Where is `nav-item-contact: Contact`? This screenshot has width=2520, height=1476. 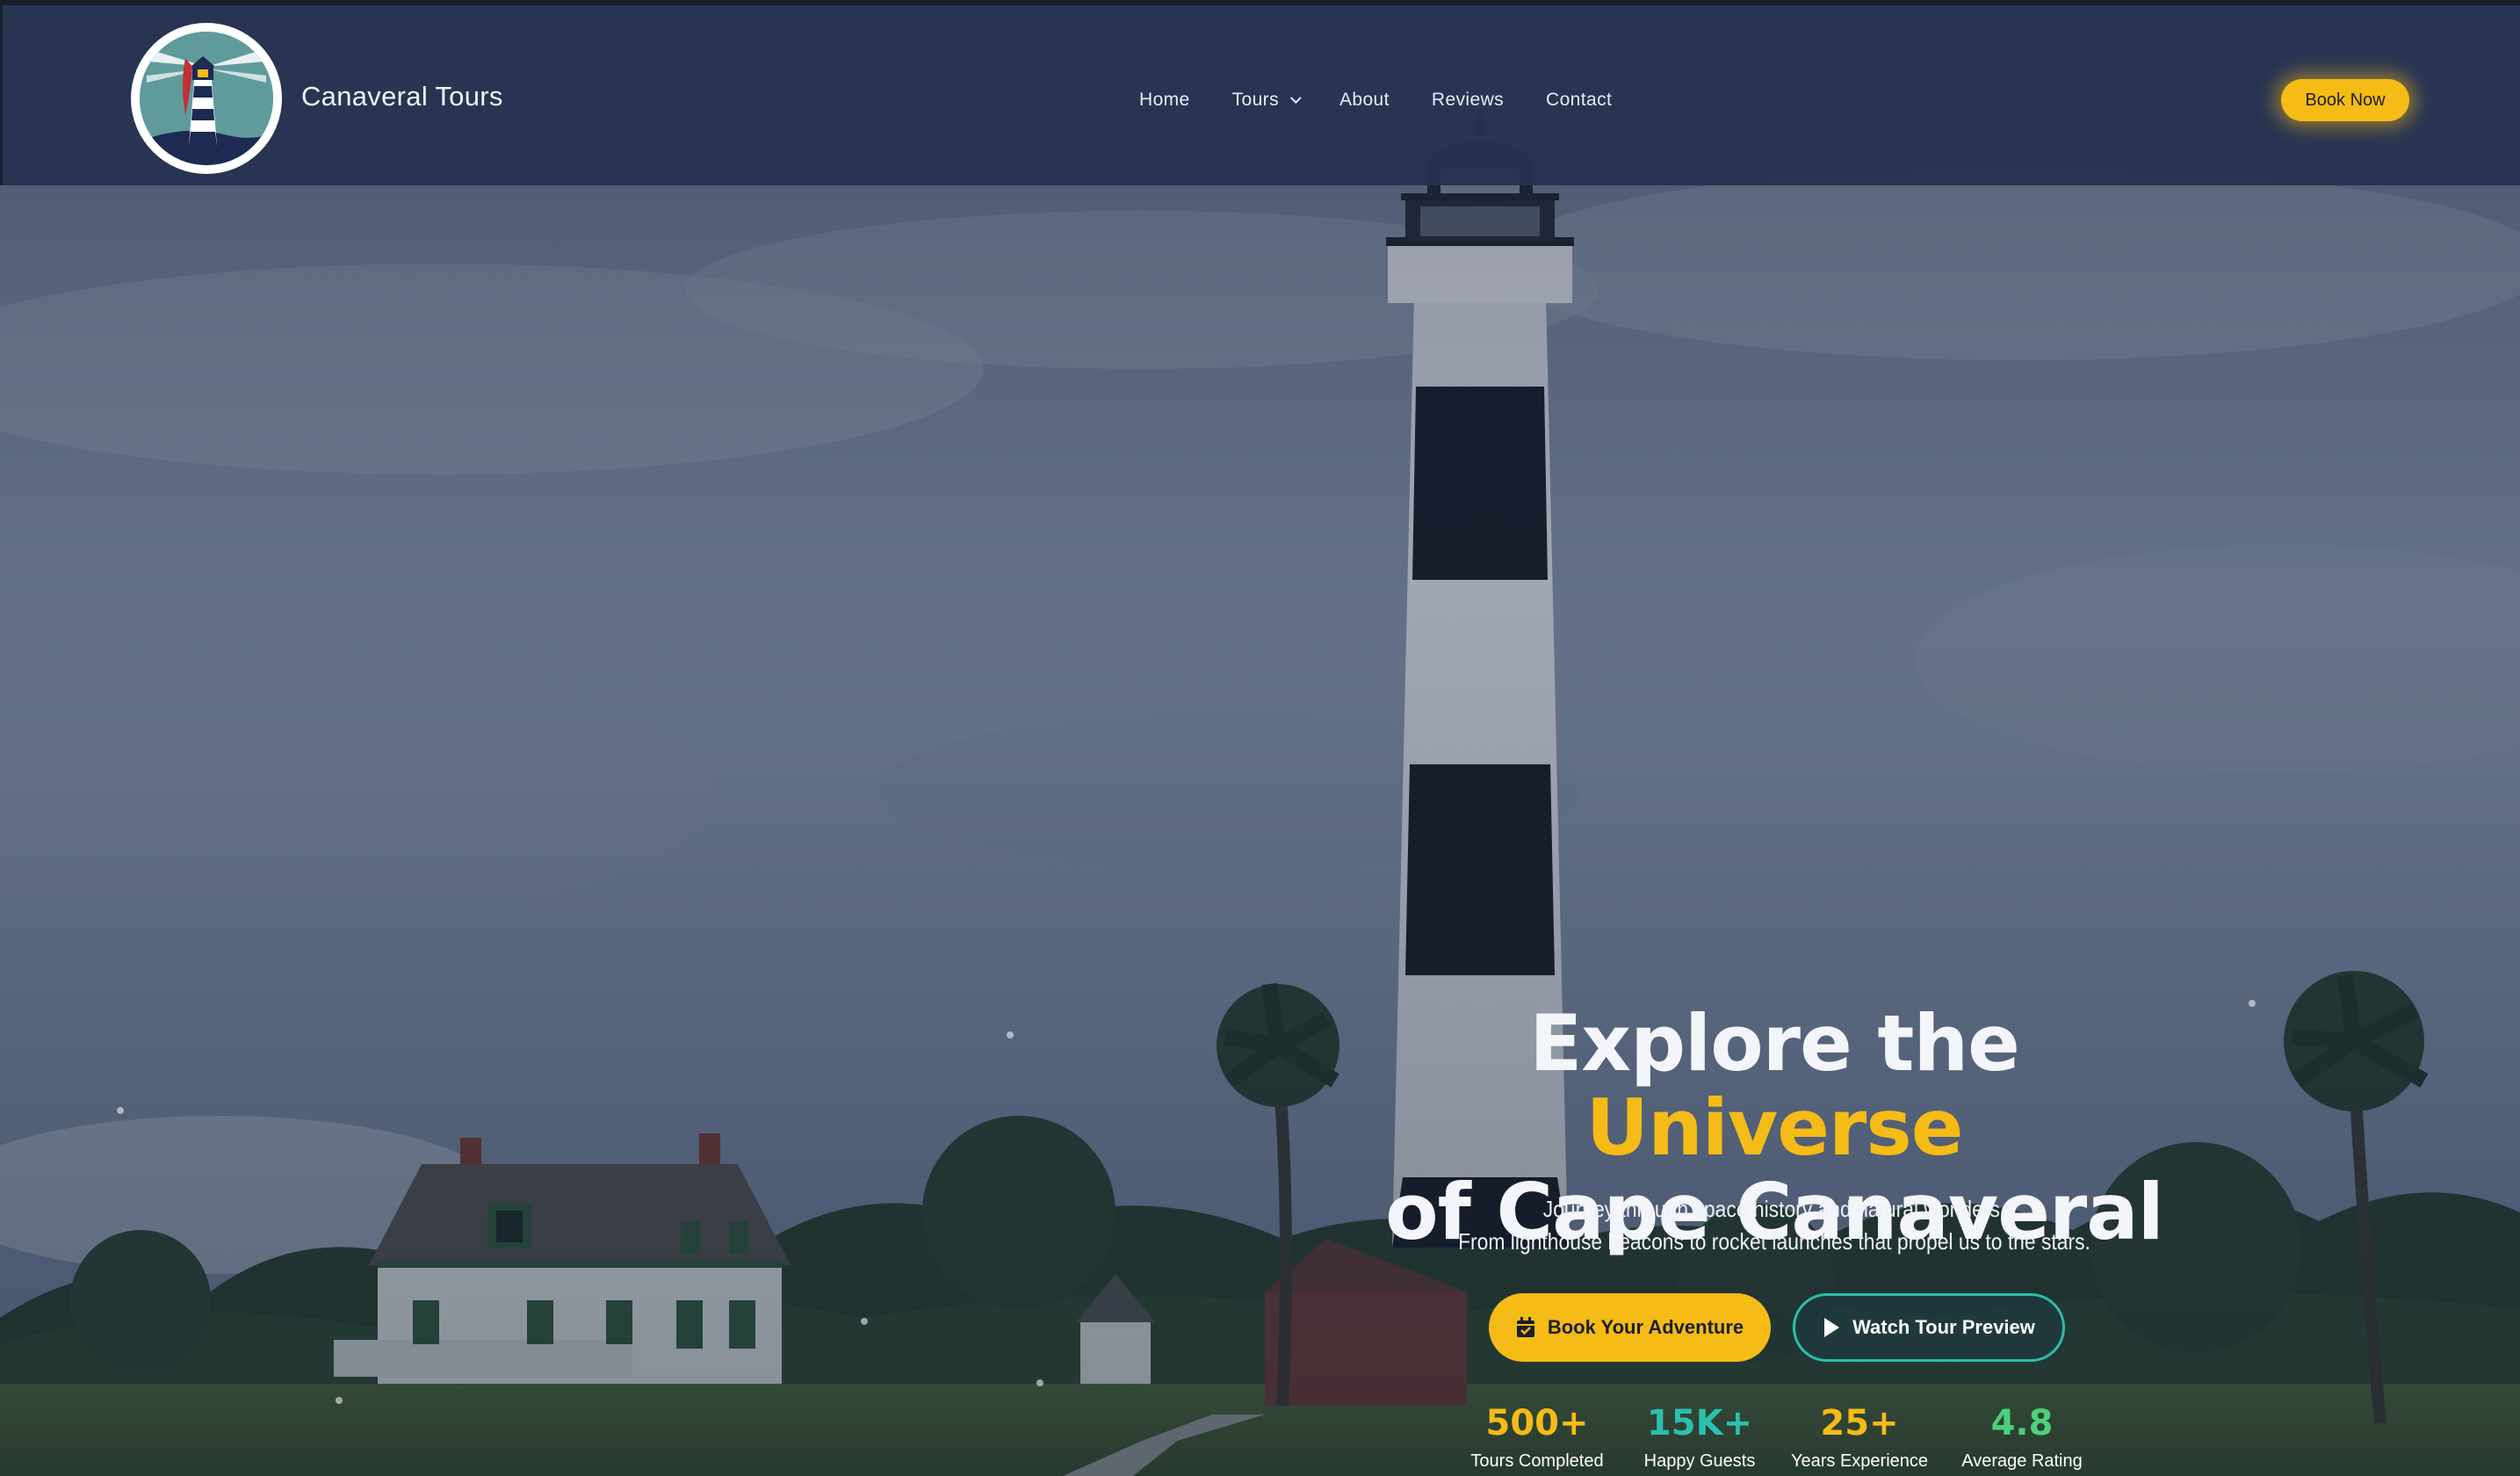 nav-item-contact: Contact is located at coordinates (1579, 100).